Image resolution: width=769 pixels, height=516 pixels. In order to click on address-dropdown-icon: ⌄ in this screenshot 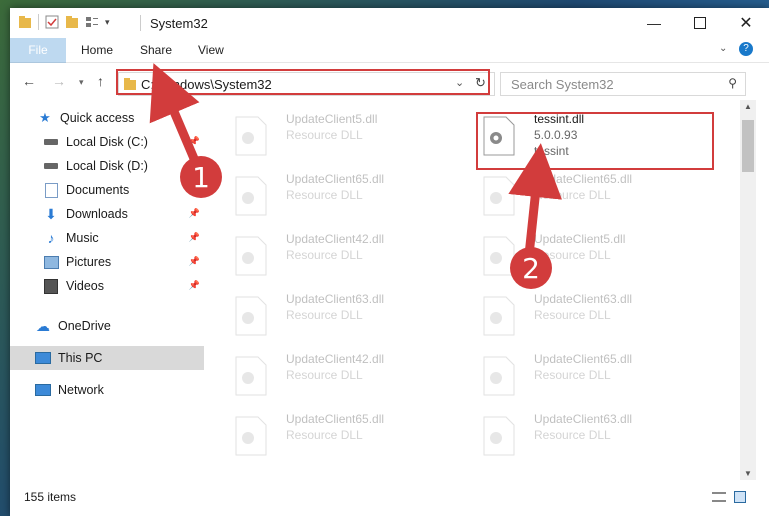, I will do `click(459, 82)`.